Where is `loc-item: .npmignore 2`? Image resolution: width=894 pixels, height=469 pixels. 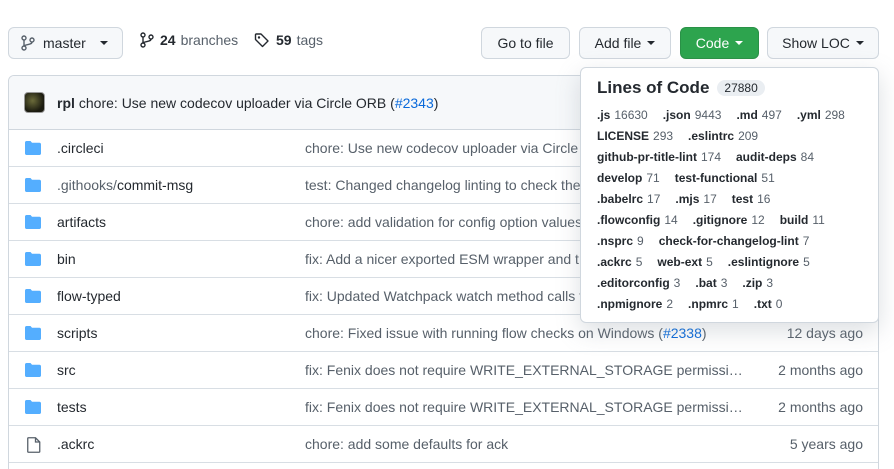 loc-item: .npmignore 2 is located at coordinates (635, 304).